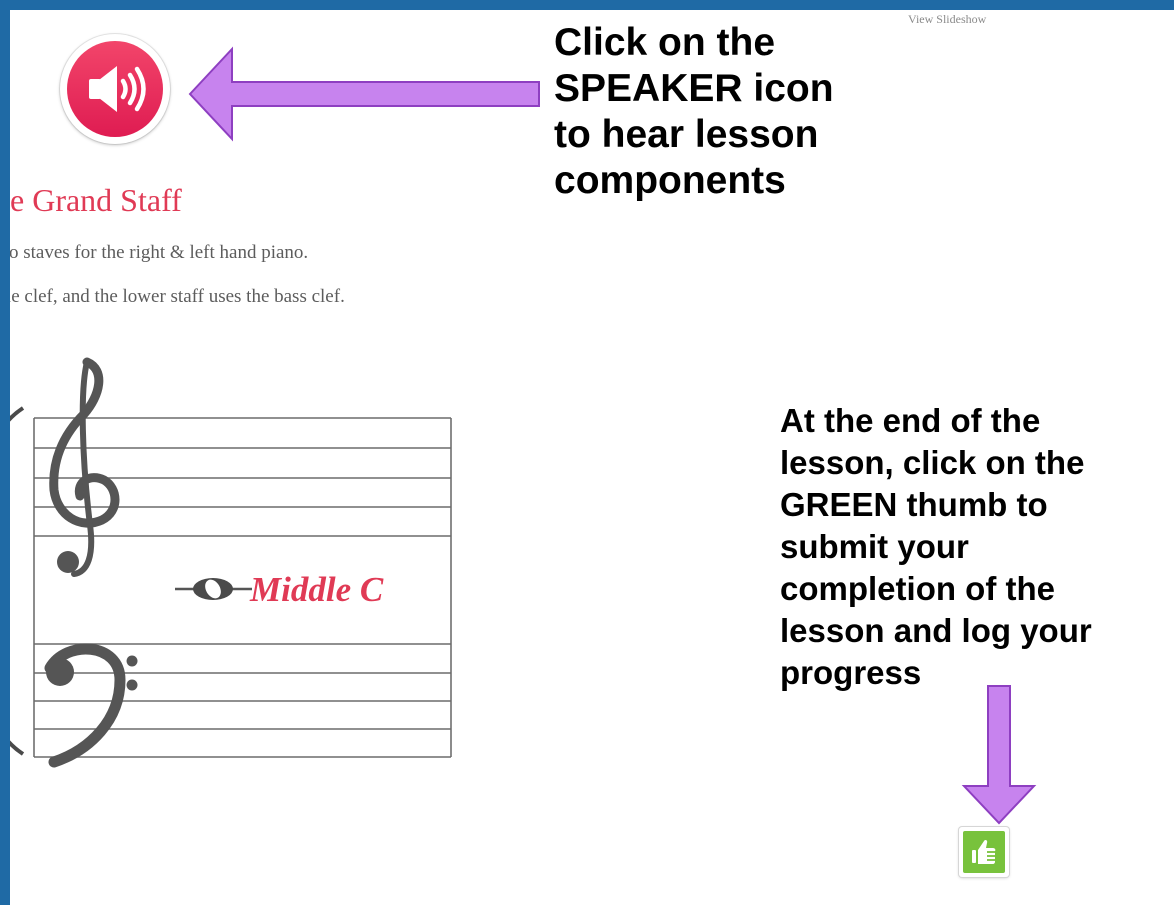 This screenshot has width=1174, height=905. What do you see at coordinates (17, 414) in the screenshot?
I see `brace-top` at bounding box center [17, 414].